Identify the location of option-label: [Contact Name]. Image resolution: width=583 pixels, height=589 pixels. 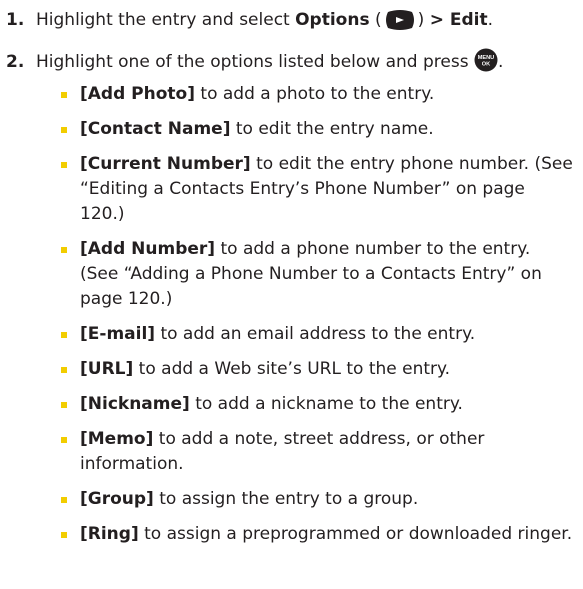
(155, 129).